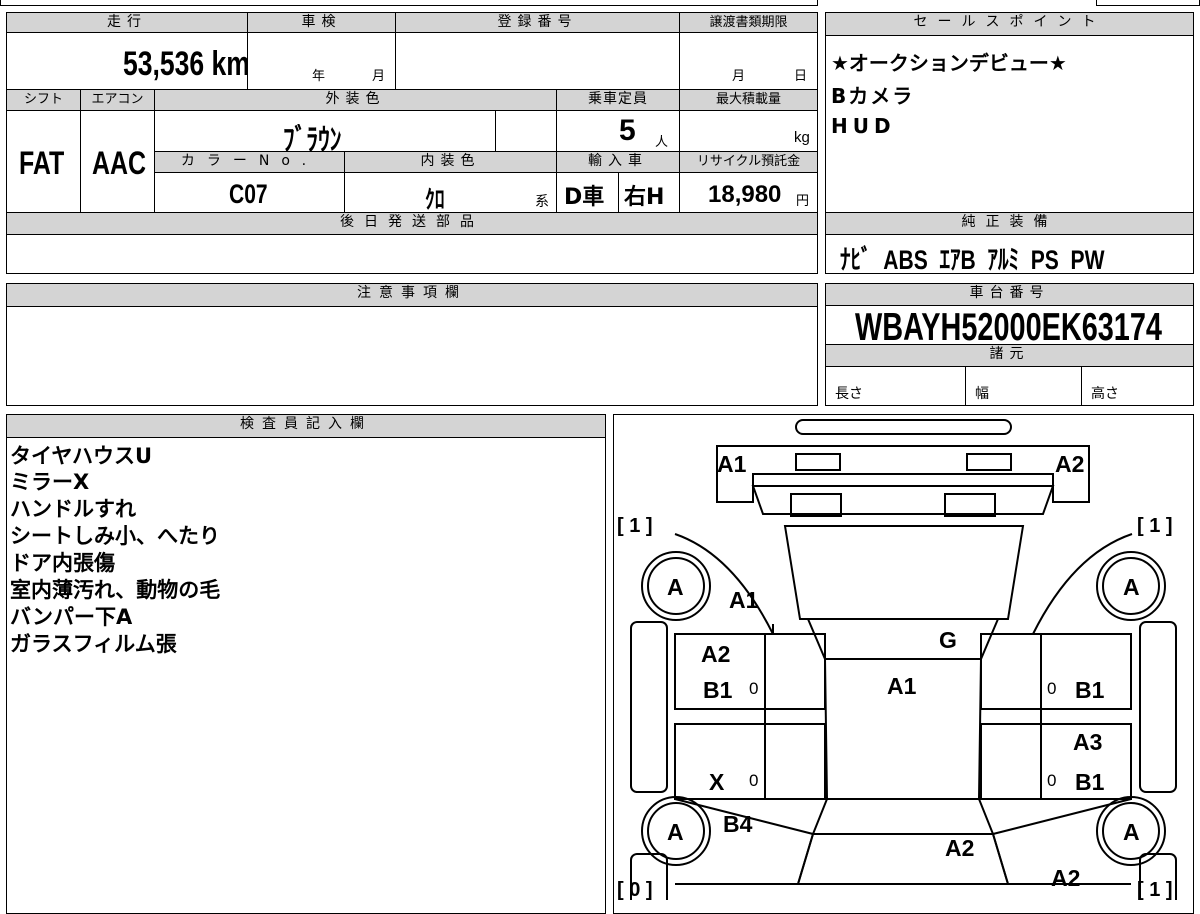 The image size is (1200, 914). Describe the element at coordinates (715, 654) in the screenshot. I see `label-left-front-door-1: A2` at that location.